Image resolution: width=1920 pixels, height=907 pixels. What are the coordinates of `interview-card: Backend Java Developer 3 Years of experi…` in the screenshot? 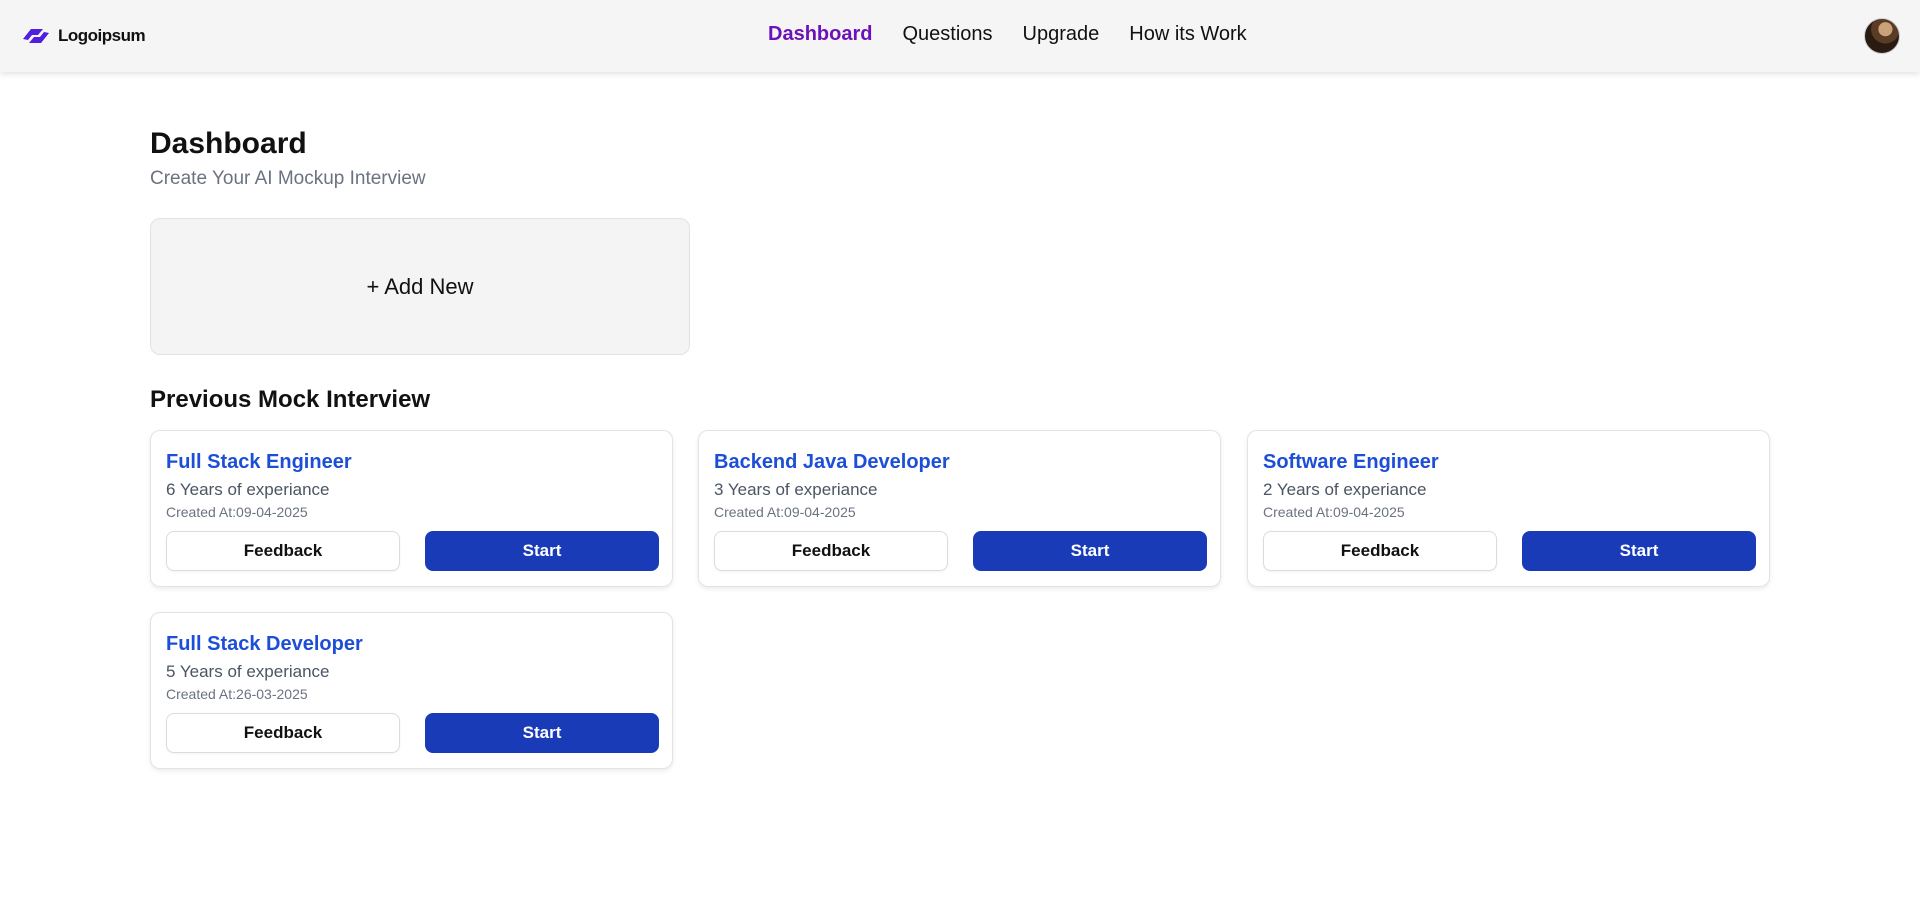 It's located at (959, 508).